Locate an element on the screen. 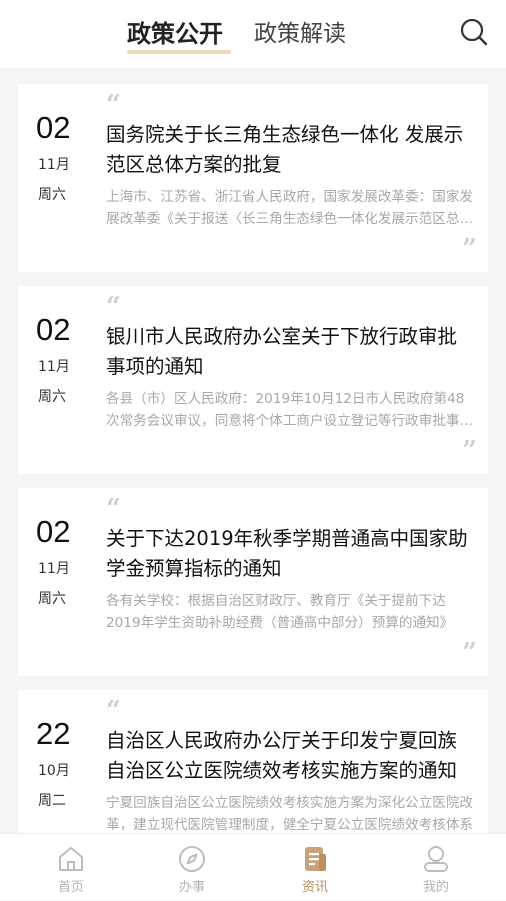  document-icon is located at coordinates (315, 859).